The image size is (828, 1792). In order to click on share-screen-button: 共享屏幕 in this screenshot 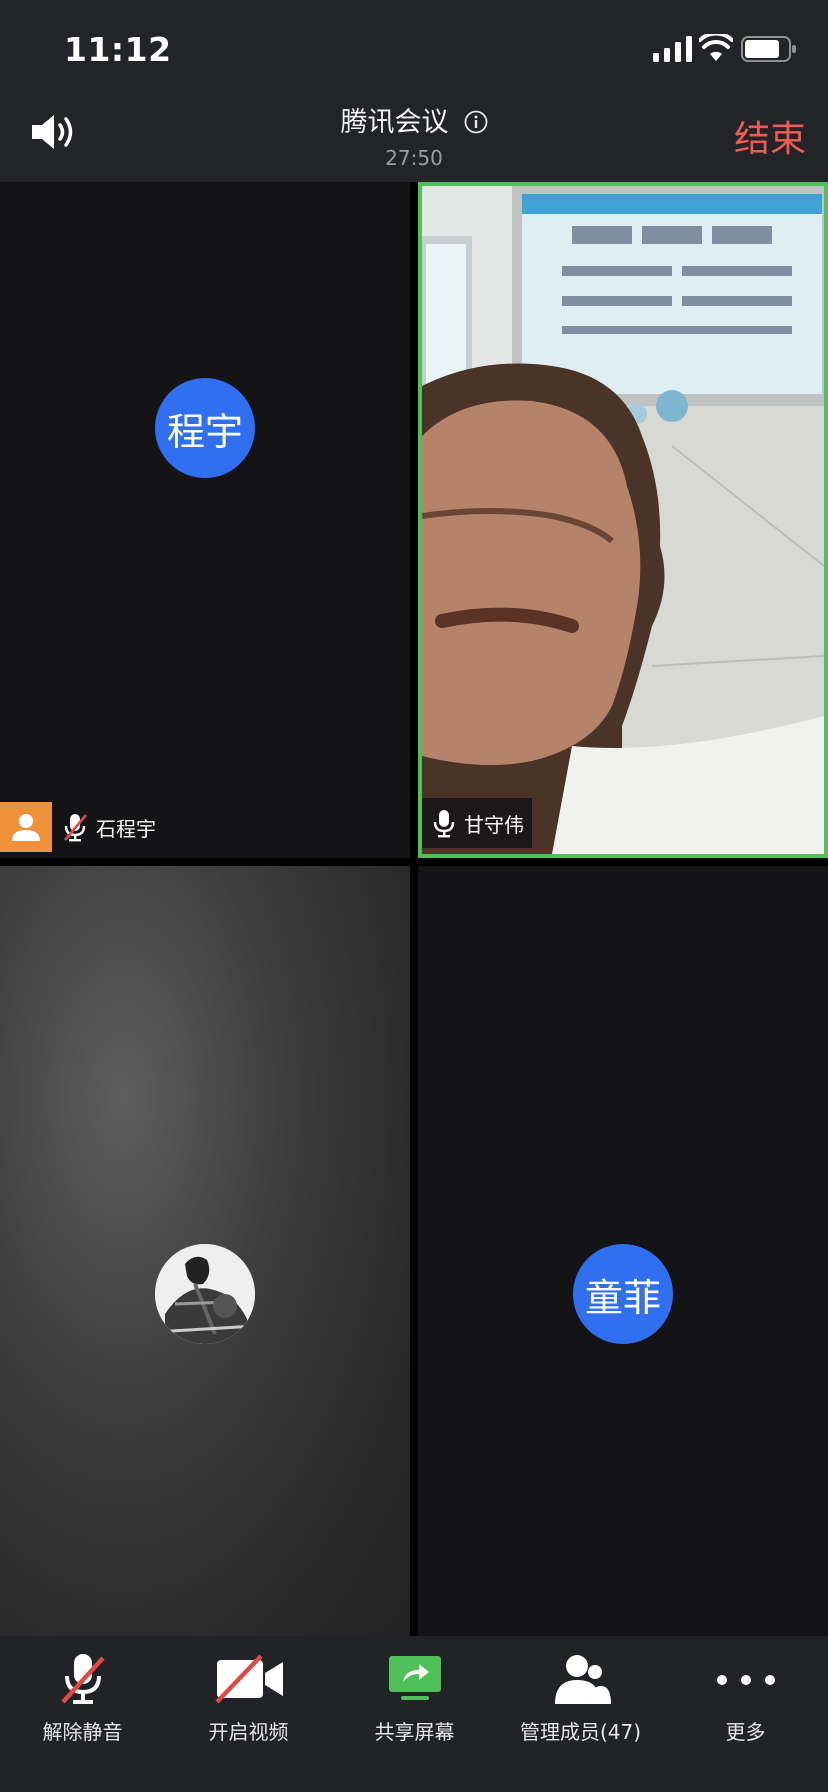, I will do `click(414, 1714)`.